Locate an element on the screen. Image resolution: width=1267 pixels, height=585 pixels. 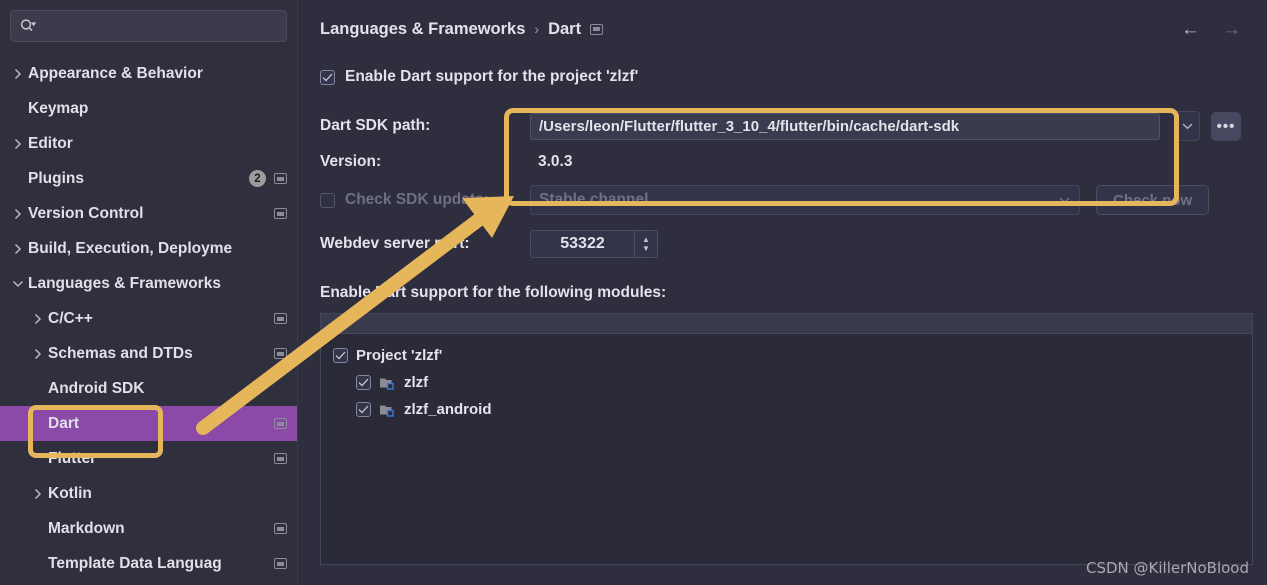
stepper-up-icon: ▲ is located at coordinates (646, 239).